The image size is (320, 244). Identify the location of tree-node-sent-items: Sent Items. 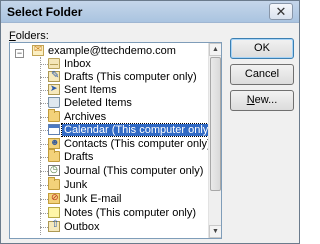
(105, 89).